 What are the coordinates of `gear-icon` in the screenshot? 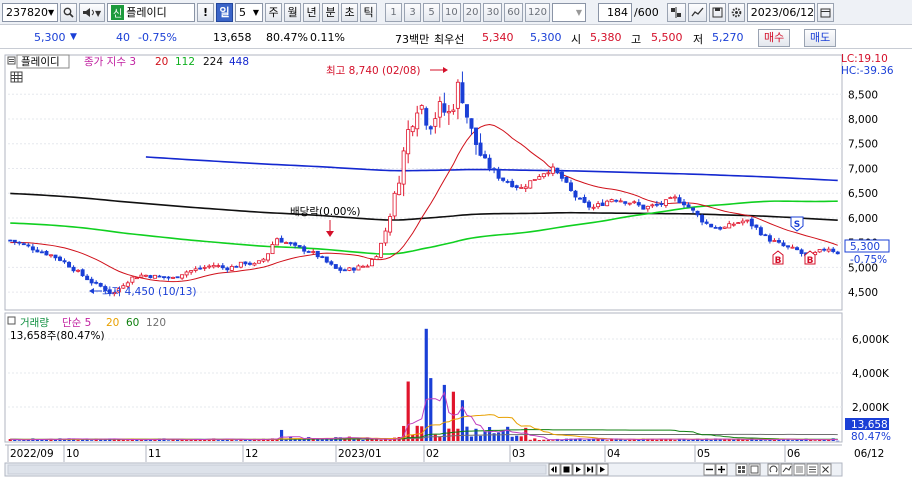 It's located at (736, 12).